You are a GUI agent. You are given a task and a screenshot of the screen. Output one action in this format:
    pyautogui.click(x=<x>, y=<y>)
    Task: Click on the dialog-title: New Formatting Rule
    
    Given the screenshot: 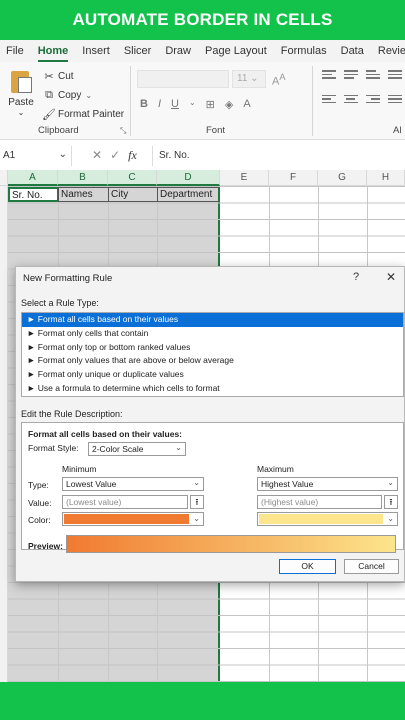 What is the action you would take?
    pyautogui.click(x=68, y=278)
    